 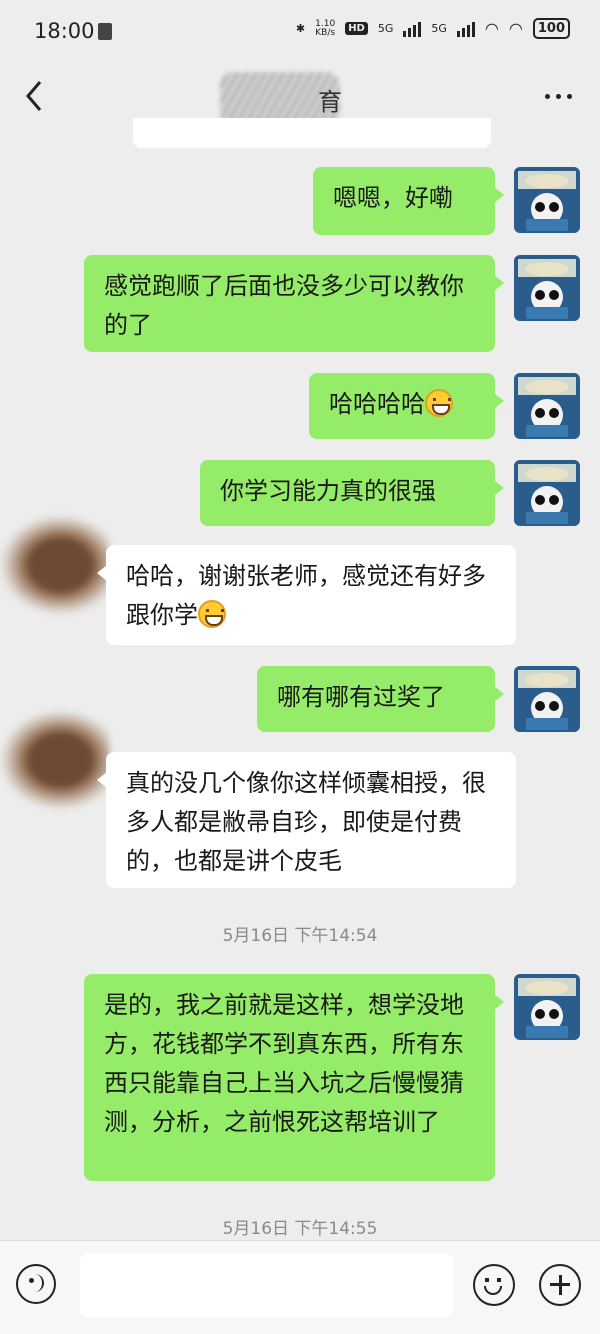 I want to click on status-time: 18:00, so click(x=64, y=31).